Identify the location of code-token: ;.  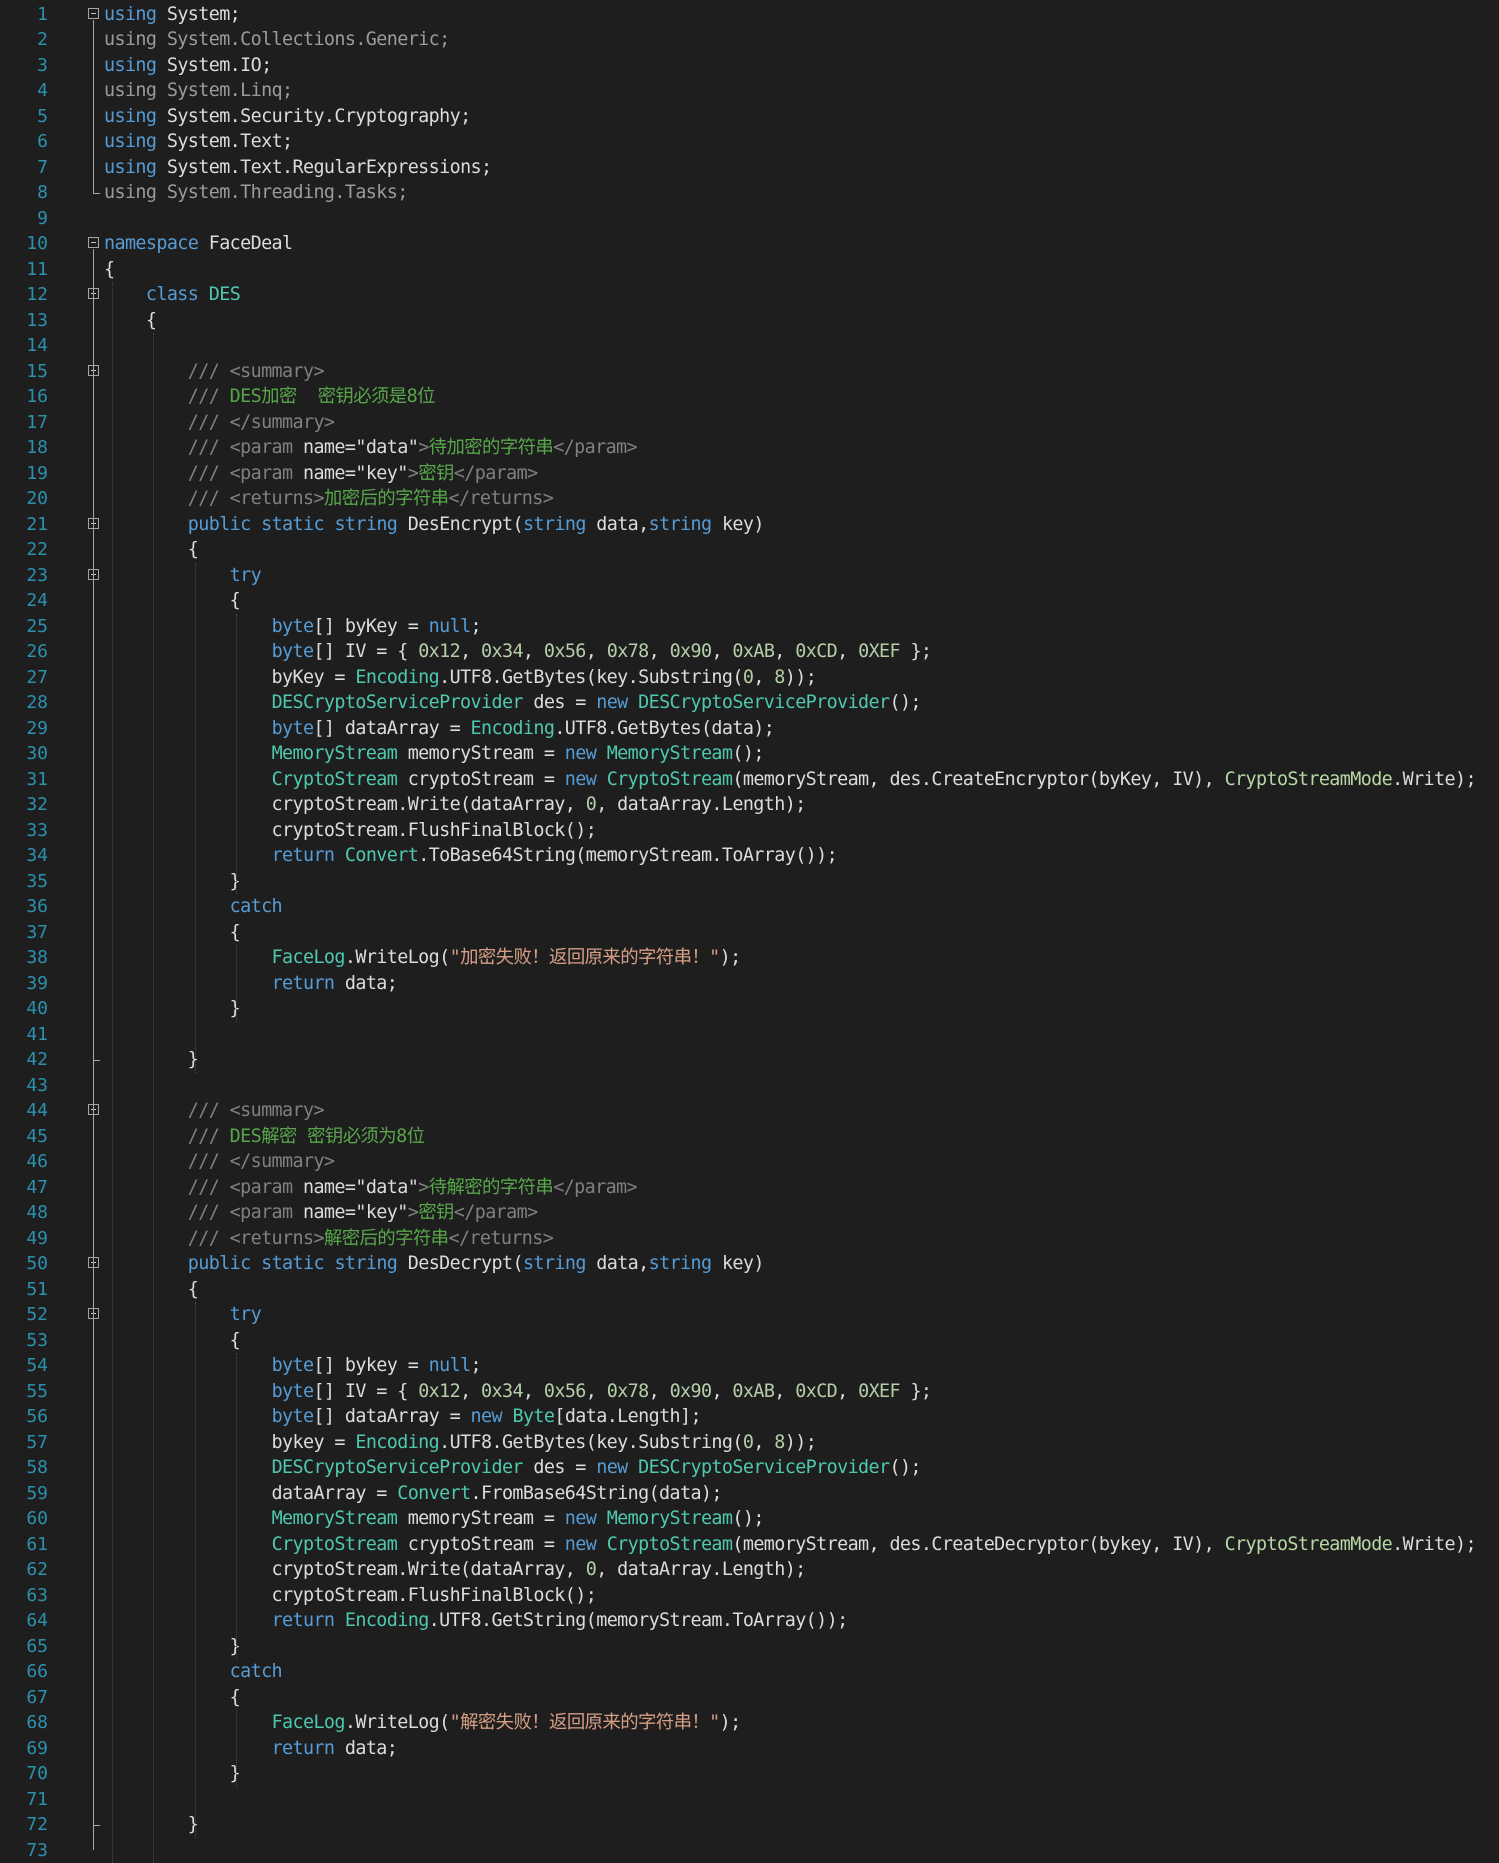
(476, 1365).